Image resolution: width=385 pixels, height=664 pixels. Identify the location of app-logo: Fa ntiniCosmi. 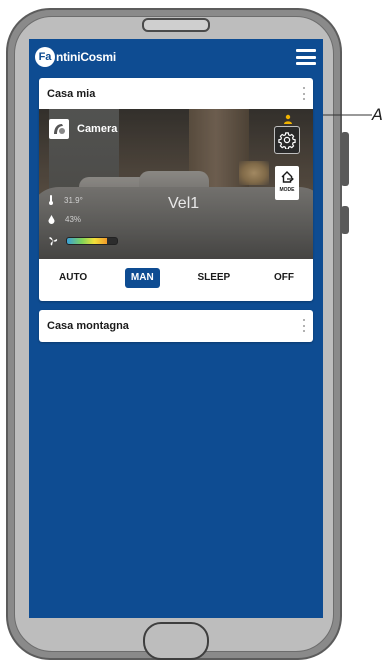
(75, 57).